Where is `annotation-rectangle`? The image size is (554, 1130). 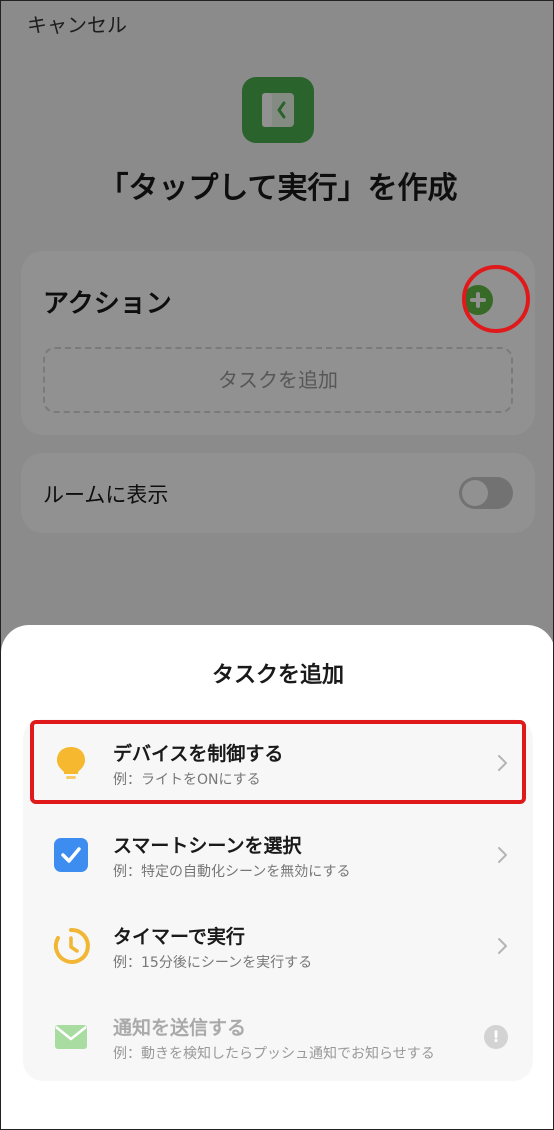 annotation-rectangle is located at coordinates (278, 762).